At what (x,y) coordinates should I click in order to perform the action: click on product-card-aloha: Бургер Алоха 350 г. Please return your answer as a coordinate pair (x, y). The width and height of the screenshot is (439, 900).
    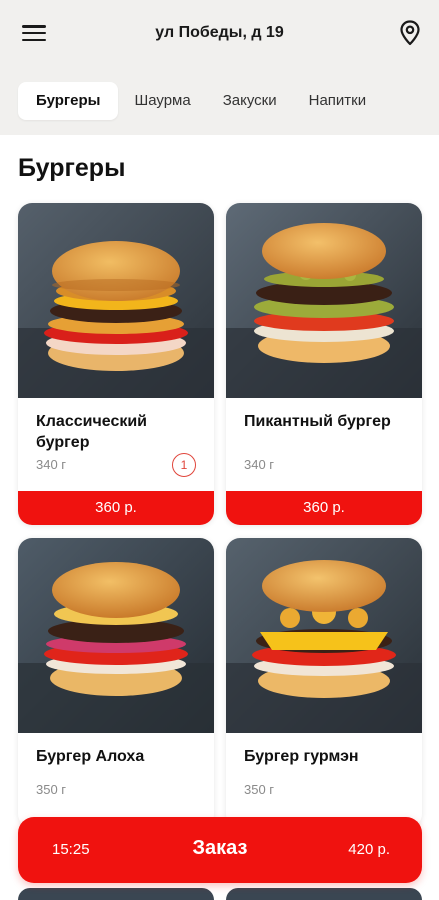
    Looking at the image, I should click on (116, 683).